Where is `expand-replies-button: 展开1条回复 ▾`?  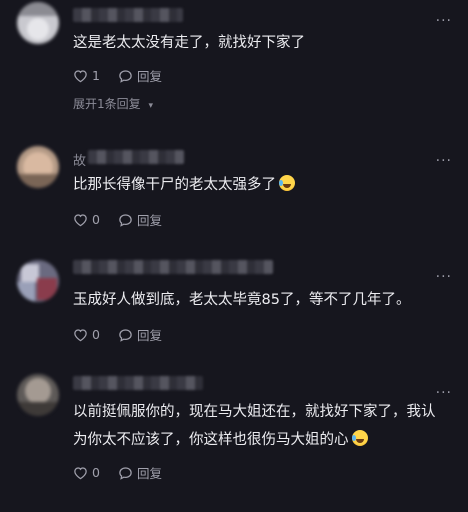
expand-replies-button: 展开1条回复 ▾ is located at coordinates (113, 103).